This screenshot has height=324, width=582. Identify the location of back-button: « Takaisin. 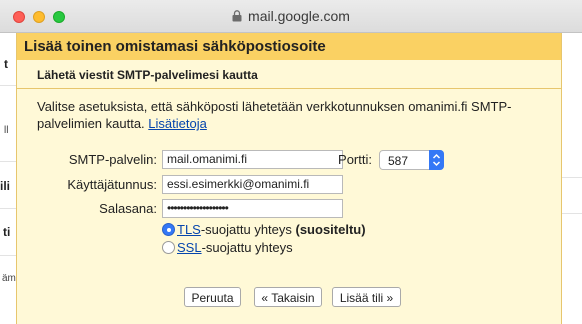
(288, 297).